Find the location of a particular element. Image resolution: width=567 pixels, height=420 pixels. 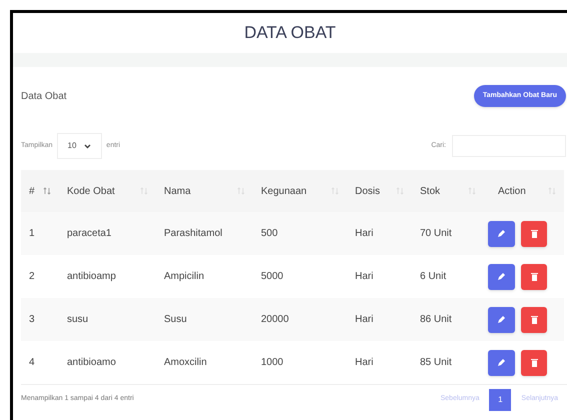

column-header: Stok is located at coordinates (430, 191).